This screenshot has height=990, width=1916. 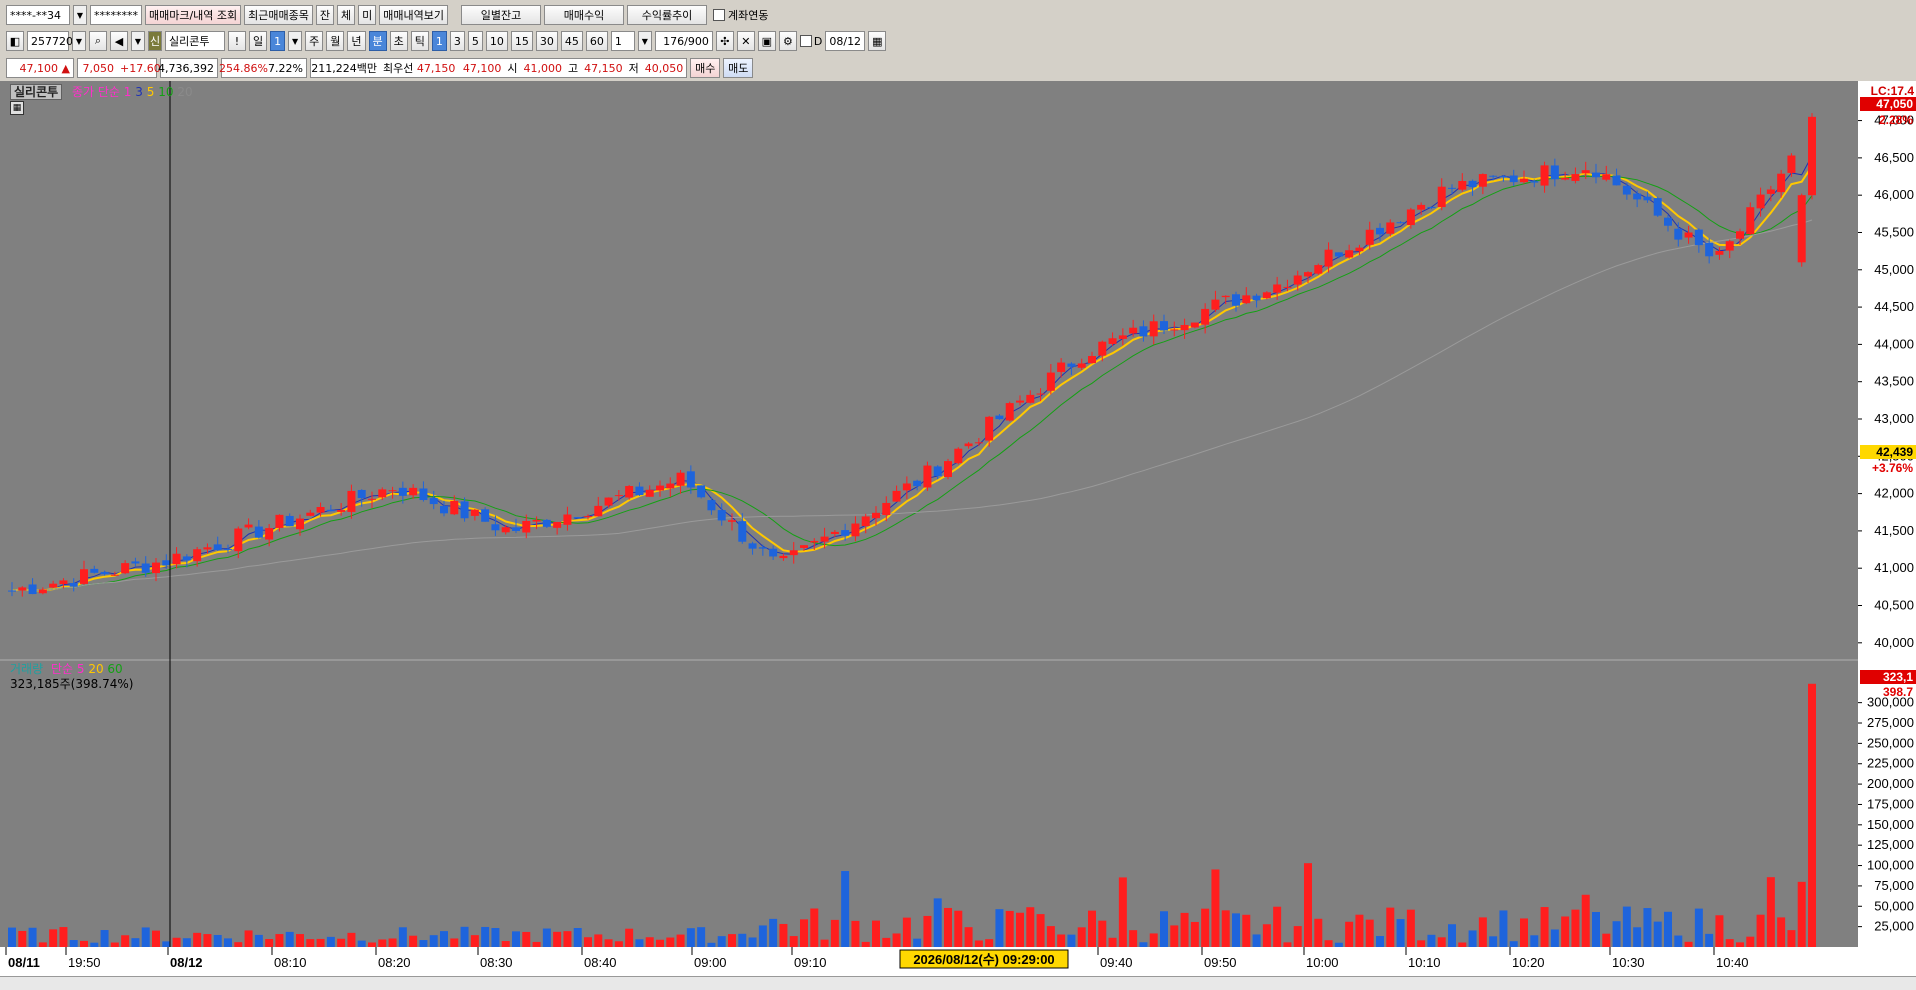 I want to click on draw-tool-icon: ✕, so click(x=745, y=41).